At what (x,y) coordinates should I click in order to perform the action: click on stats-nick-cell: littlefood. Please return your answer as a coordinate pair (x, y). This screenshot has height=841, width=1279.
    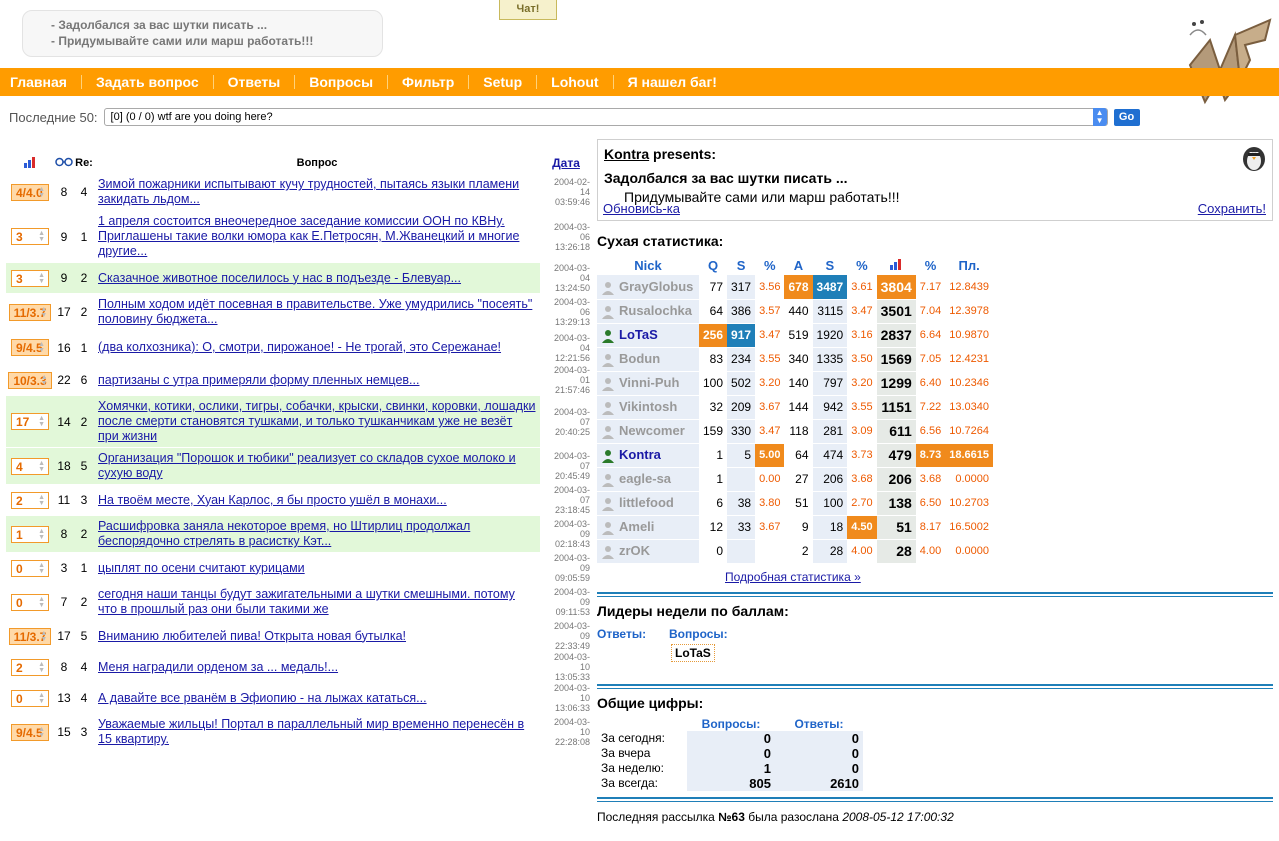
    Looking at the image, I should click on (648, 503).